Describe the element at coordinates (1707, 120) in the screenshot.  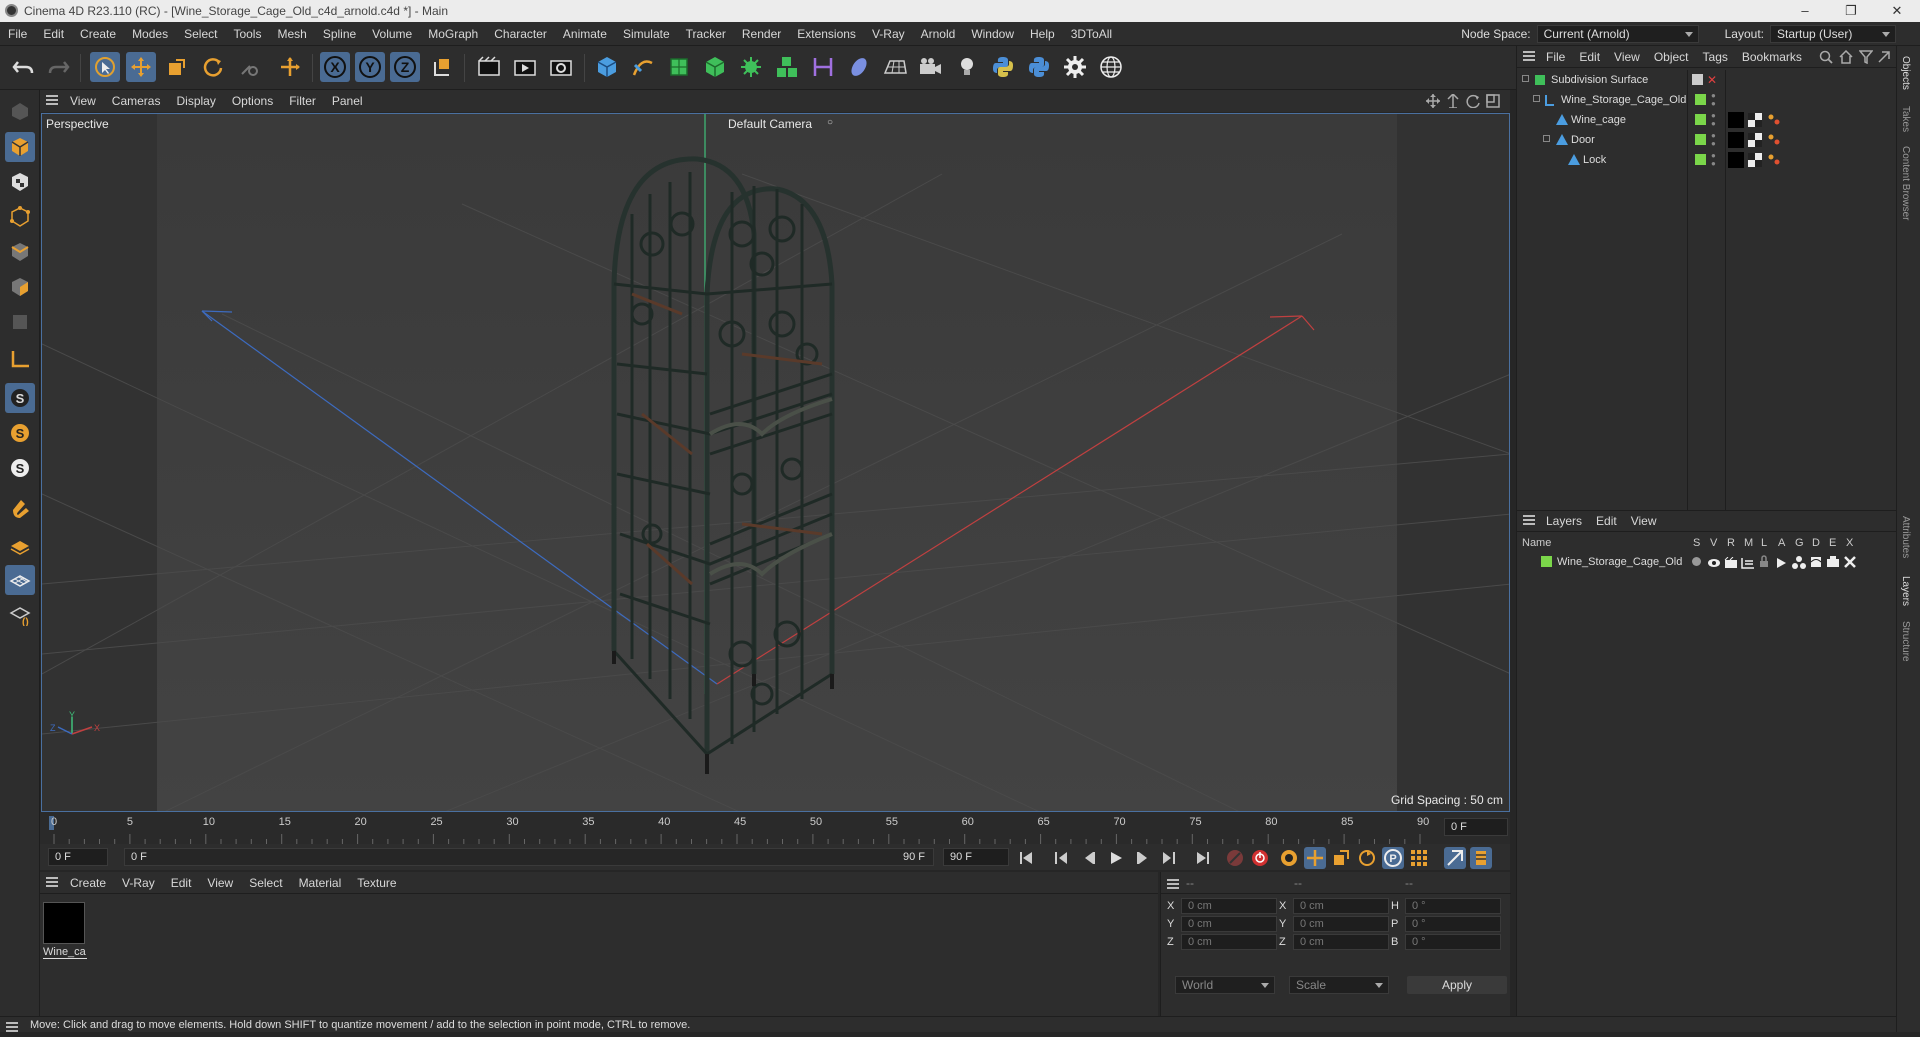
I see `object-row-wine-cage: Wine_cage ● ●` at that location.